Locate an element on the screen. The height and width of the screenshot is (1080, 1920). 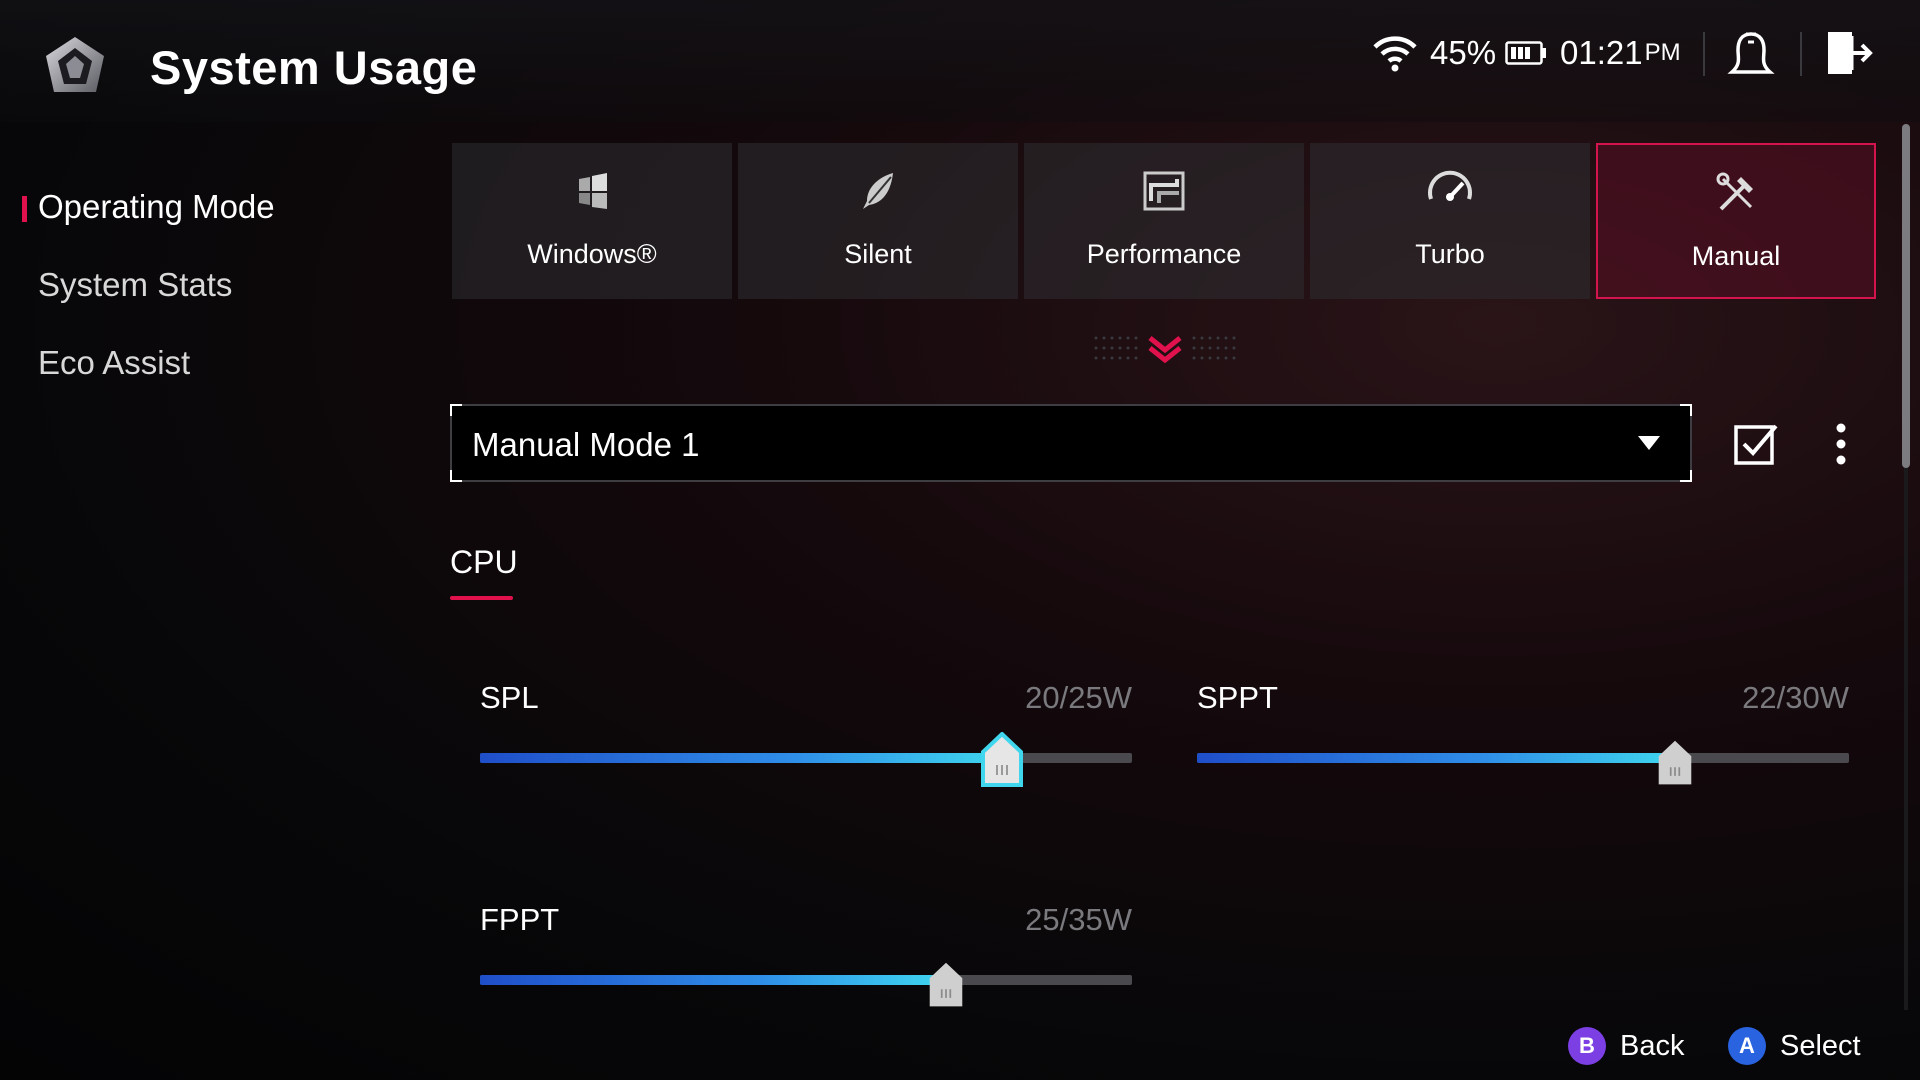
mode-manual-button: Manual is located at coordinates (1736, 221).